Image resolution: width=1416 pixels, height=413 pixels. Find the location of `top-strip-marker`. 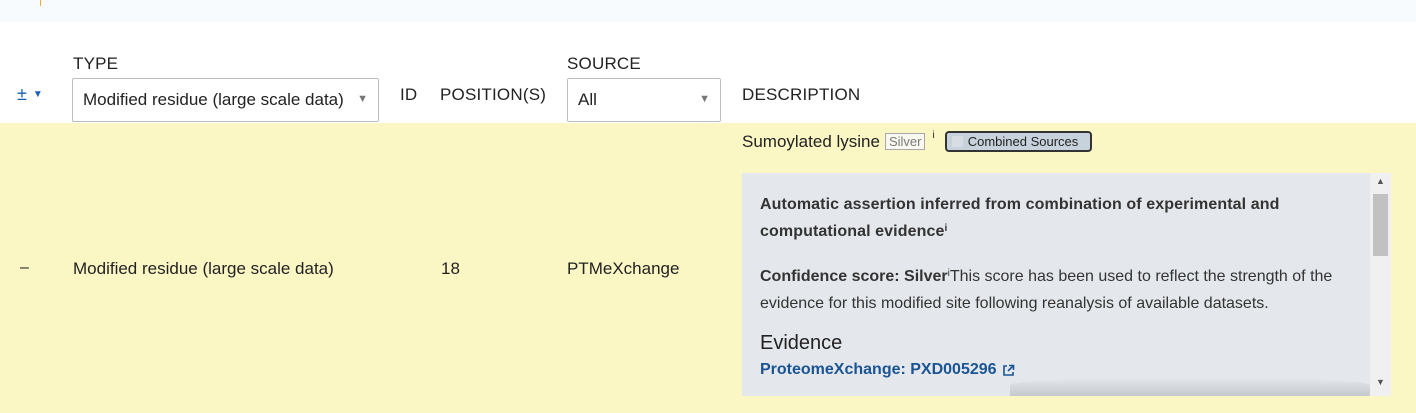

top-strip-marker is located at coordinates (40, 3).